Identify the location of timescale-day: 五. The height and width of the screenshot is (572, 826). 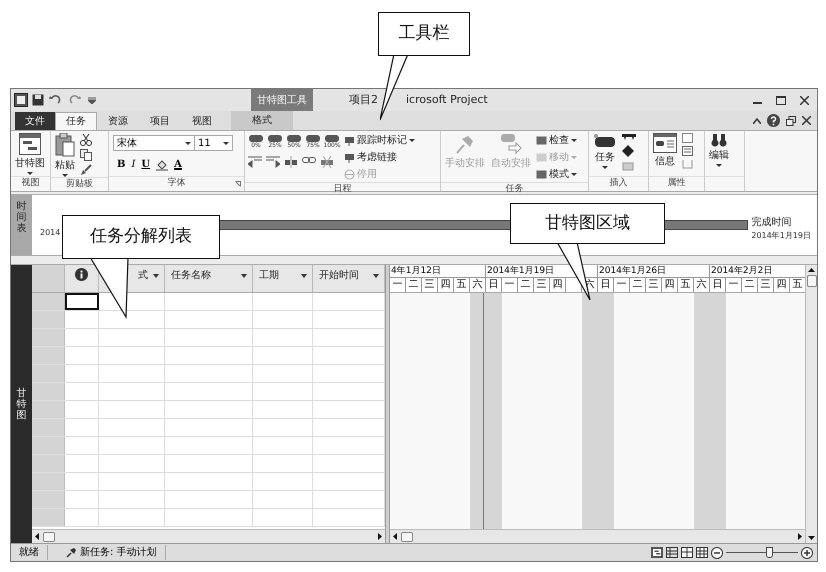
(686, 285).